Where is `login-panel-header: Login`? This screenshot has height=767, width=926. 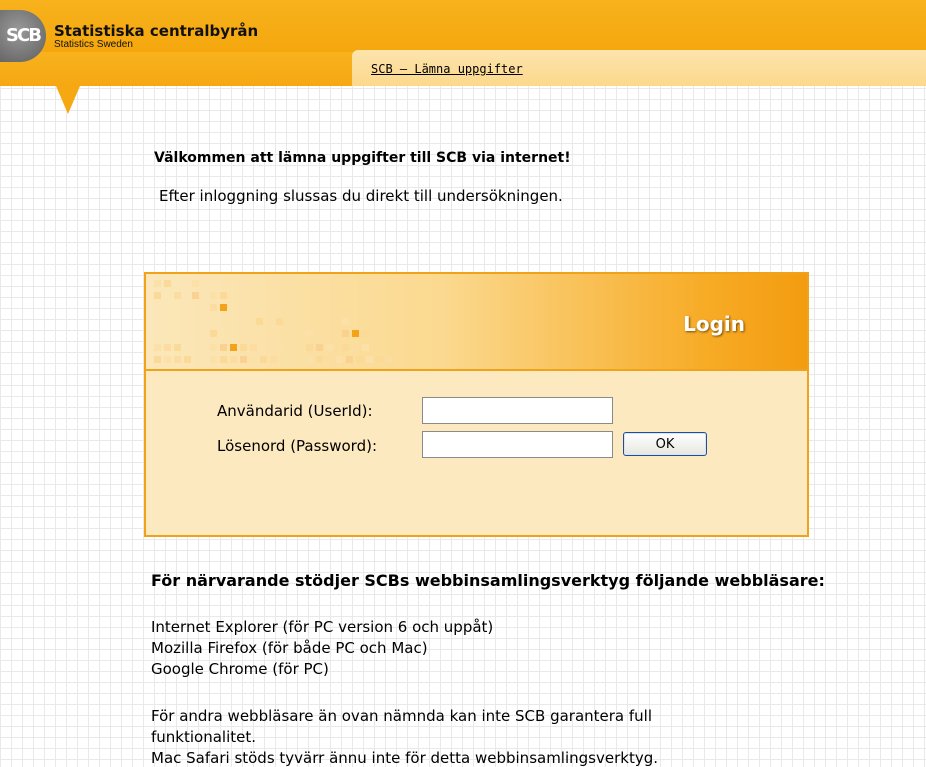
login-panel-header: Login is located at coordinates (476, 322).